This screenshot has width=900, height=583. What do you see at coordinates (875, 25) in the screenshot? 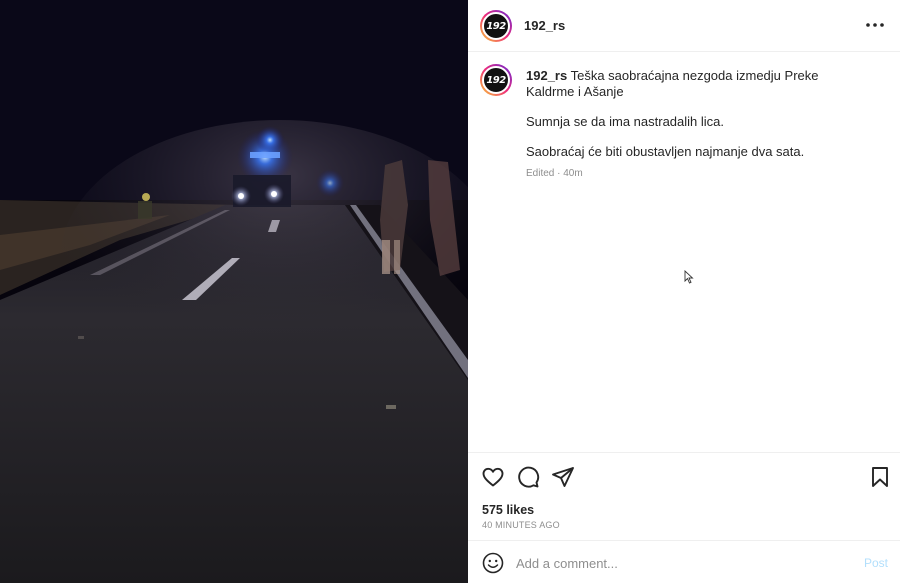
I see `more-horizontal-icon` at bounding box center [875, 25].